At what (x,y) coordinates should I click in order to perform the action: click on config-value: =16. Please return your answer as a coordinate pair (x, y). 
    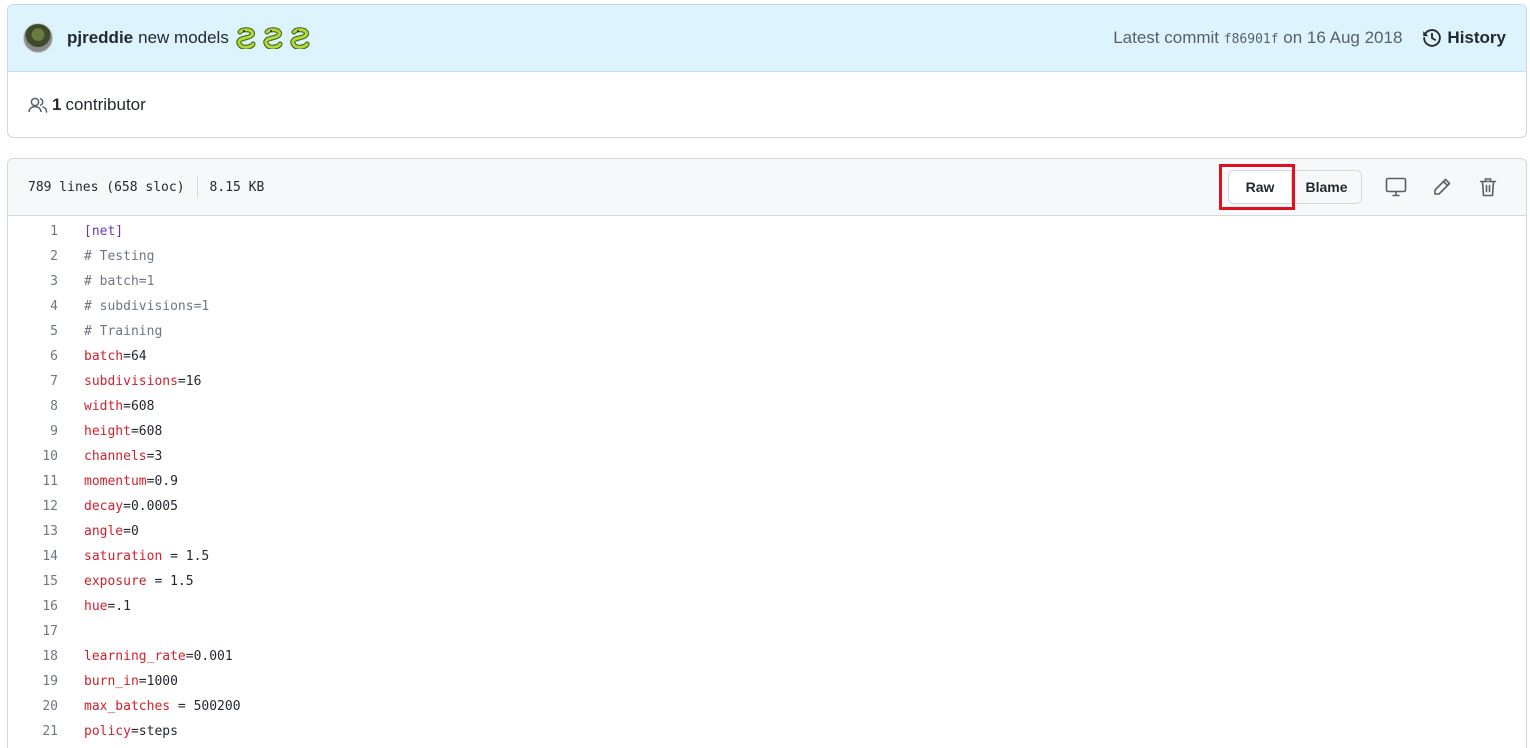
    Looking at the image, I should click on (189, 381).